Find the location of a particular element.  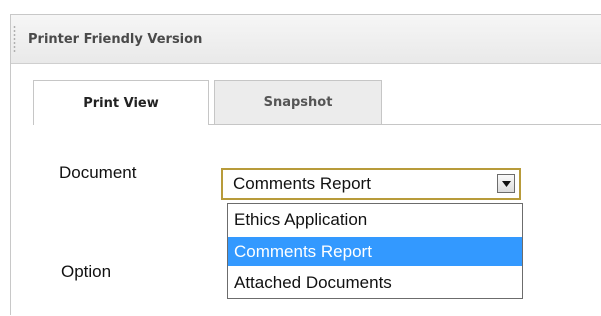

option-ethics-application: Ethics Application is located at coordinates (375, 219).